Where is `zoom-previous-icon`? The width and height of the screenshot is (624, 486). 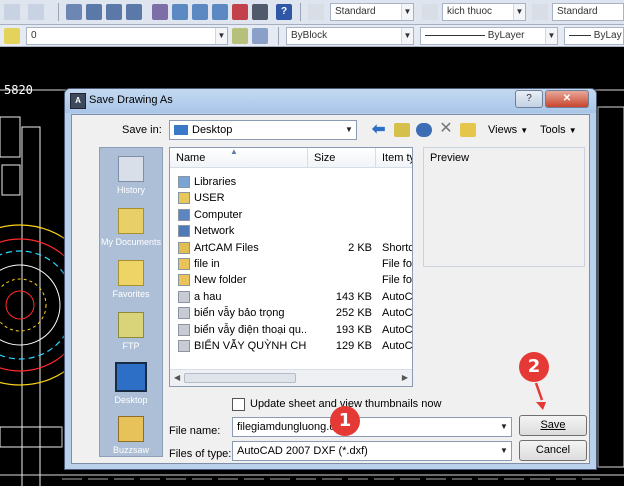 zoom-previous-icon is located at coordinates (134, 12).